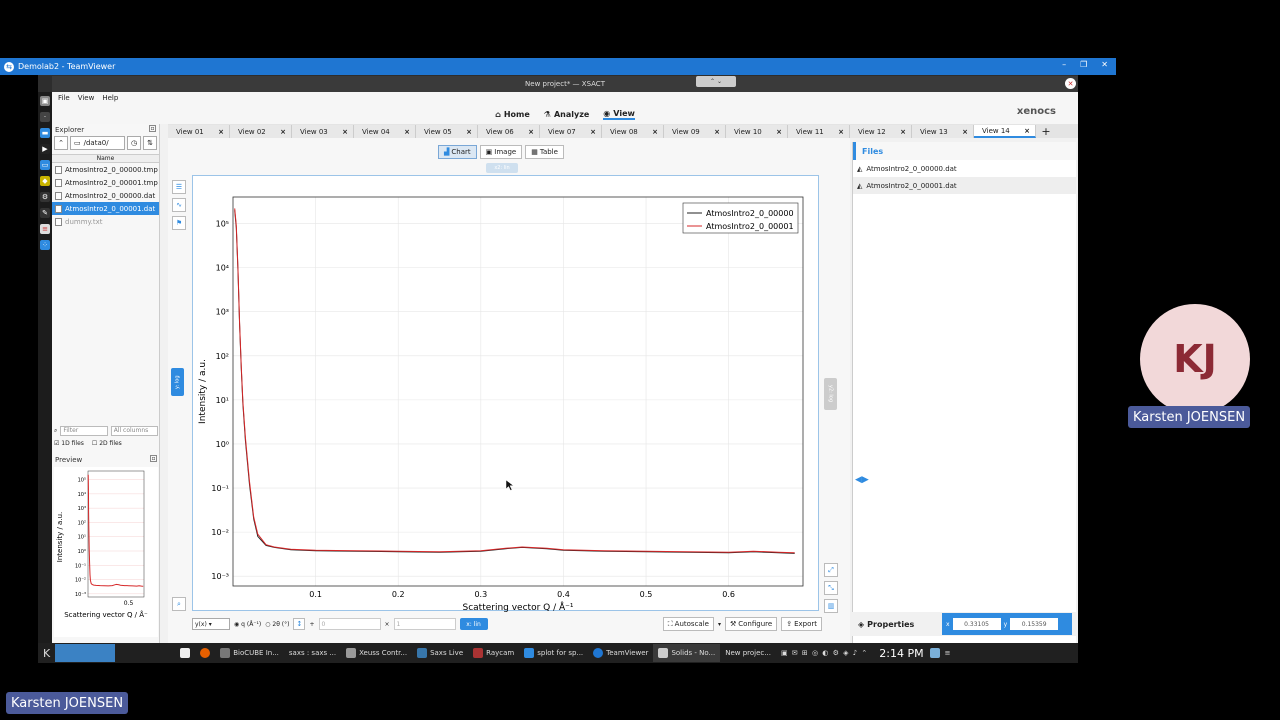 The image size is (1280, 720). I want to click on tab-view-5: View 05 ×, so click(447, 131).